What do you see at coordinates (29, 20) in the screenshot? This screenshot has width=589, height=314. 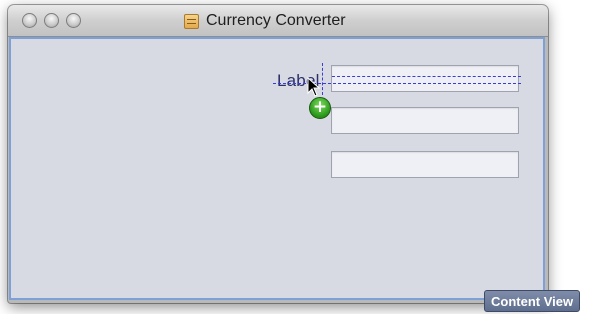 I see `close-button` at bounding box center [29, 20].